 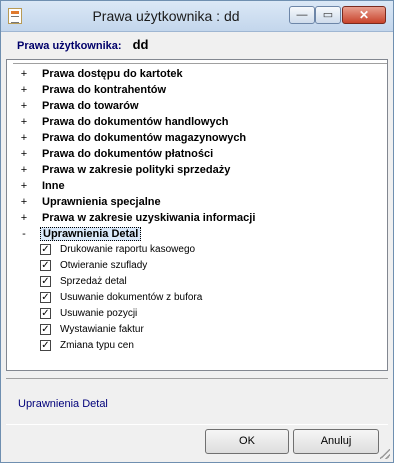 What do you see at coordinates (336, 441) in the screenshot?
I see `cancel-button: Anuluj` at bounding box center [336, 441].